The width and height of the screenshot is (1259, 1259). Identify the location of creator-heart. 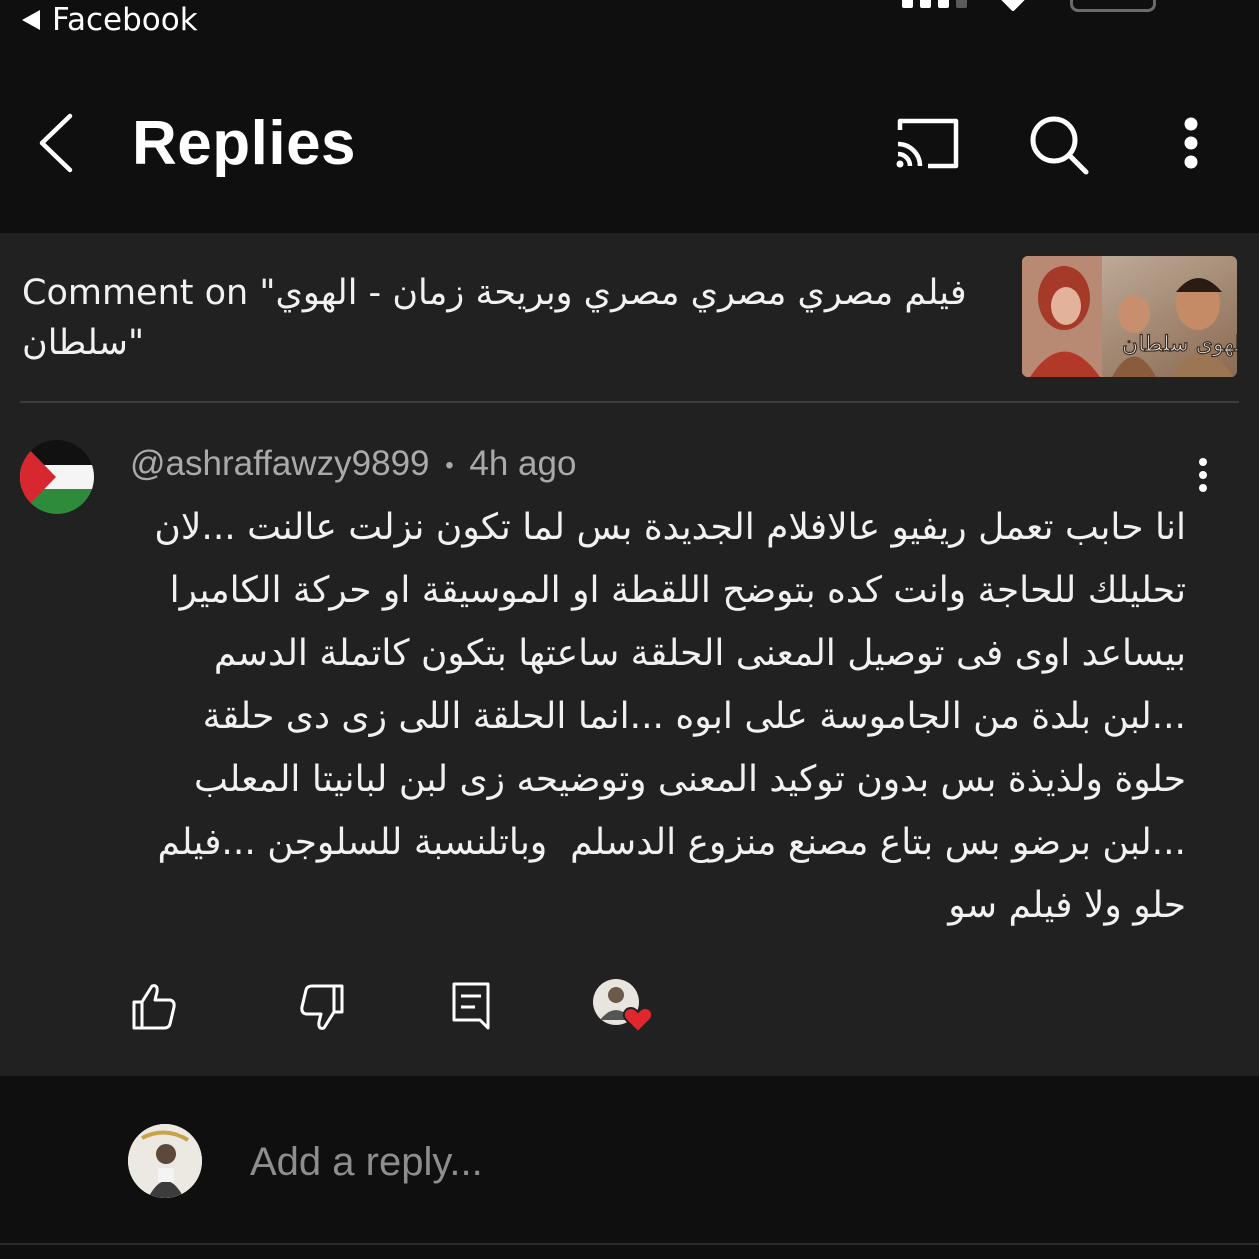
(626, 1007).